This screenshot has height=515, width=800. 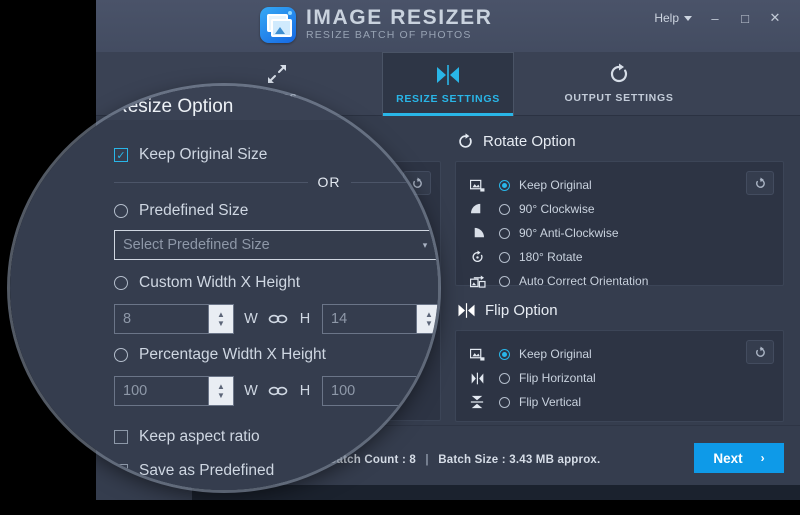 I want to click on predefined-size-radio, so click(x=121, y=211).